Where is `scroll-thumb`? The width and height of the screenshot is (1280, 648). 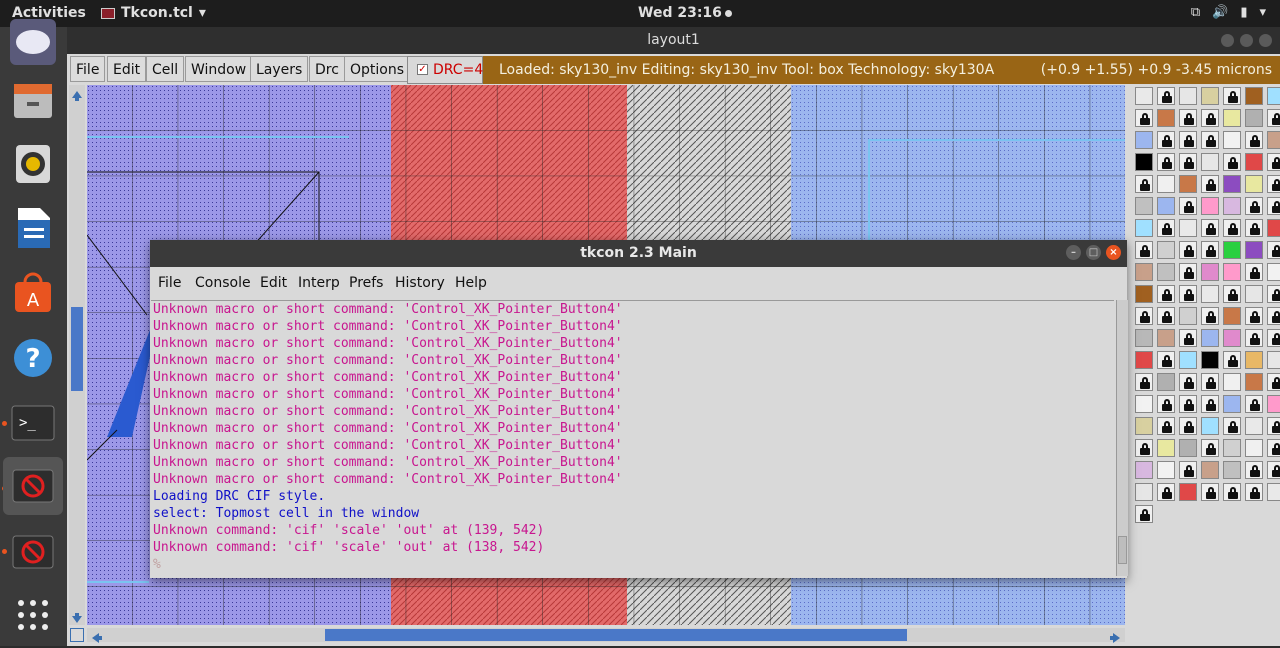
scroll-thumb is located at coordinates (77, 349).